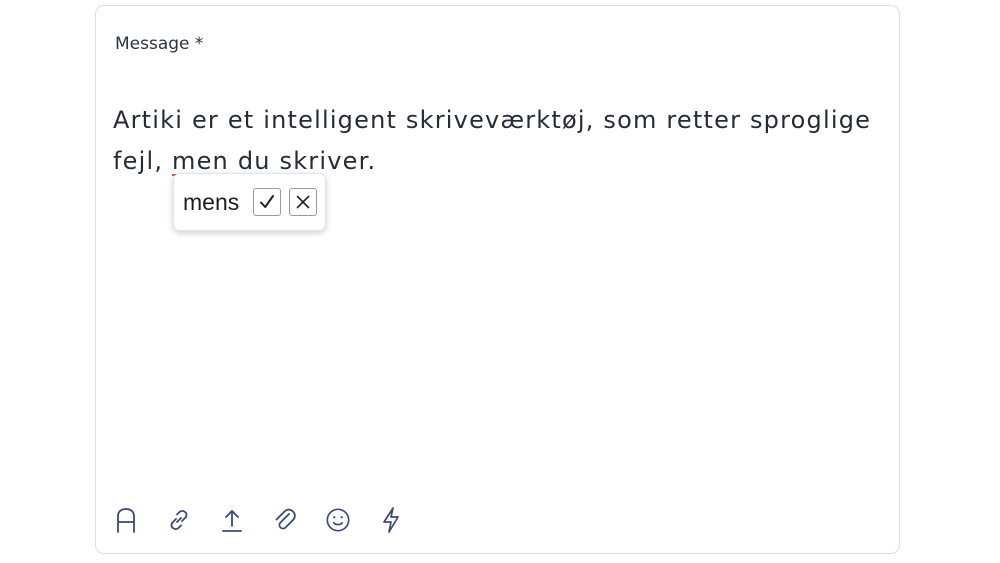 The height and width of the screenshot is (563, 1000). What do you see at coordinates (258, 520) in the screenshot?
I see `editor-toolbar` at bounding box center [258, 520].